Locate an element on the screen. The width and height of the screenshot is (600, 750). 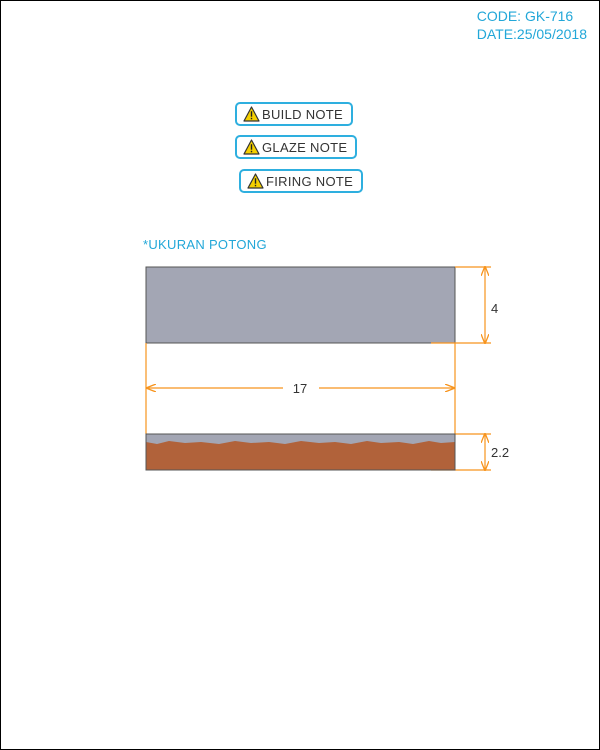
height-dimension-label: 4 is located at coordinates (494, 308).